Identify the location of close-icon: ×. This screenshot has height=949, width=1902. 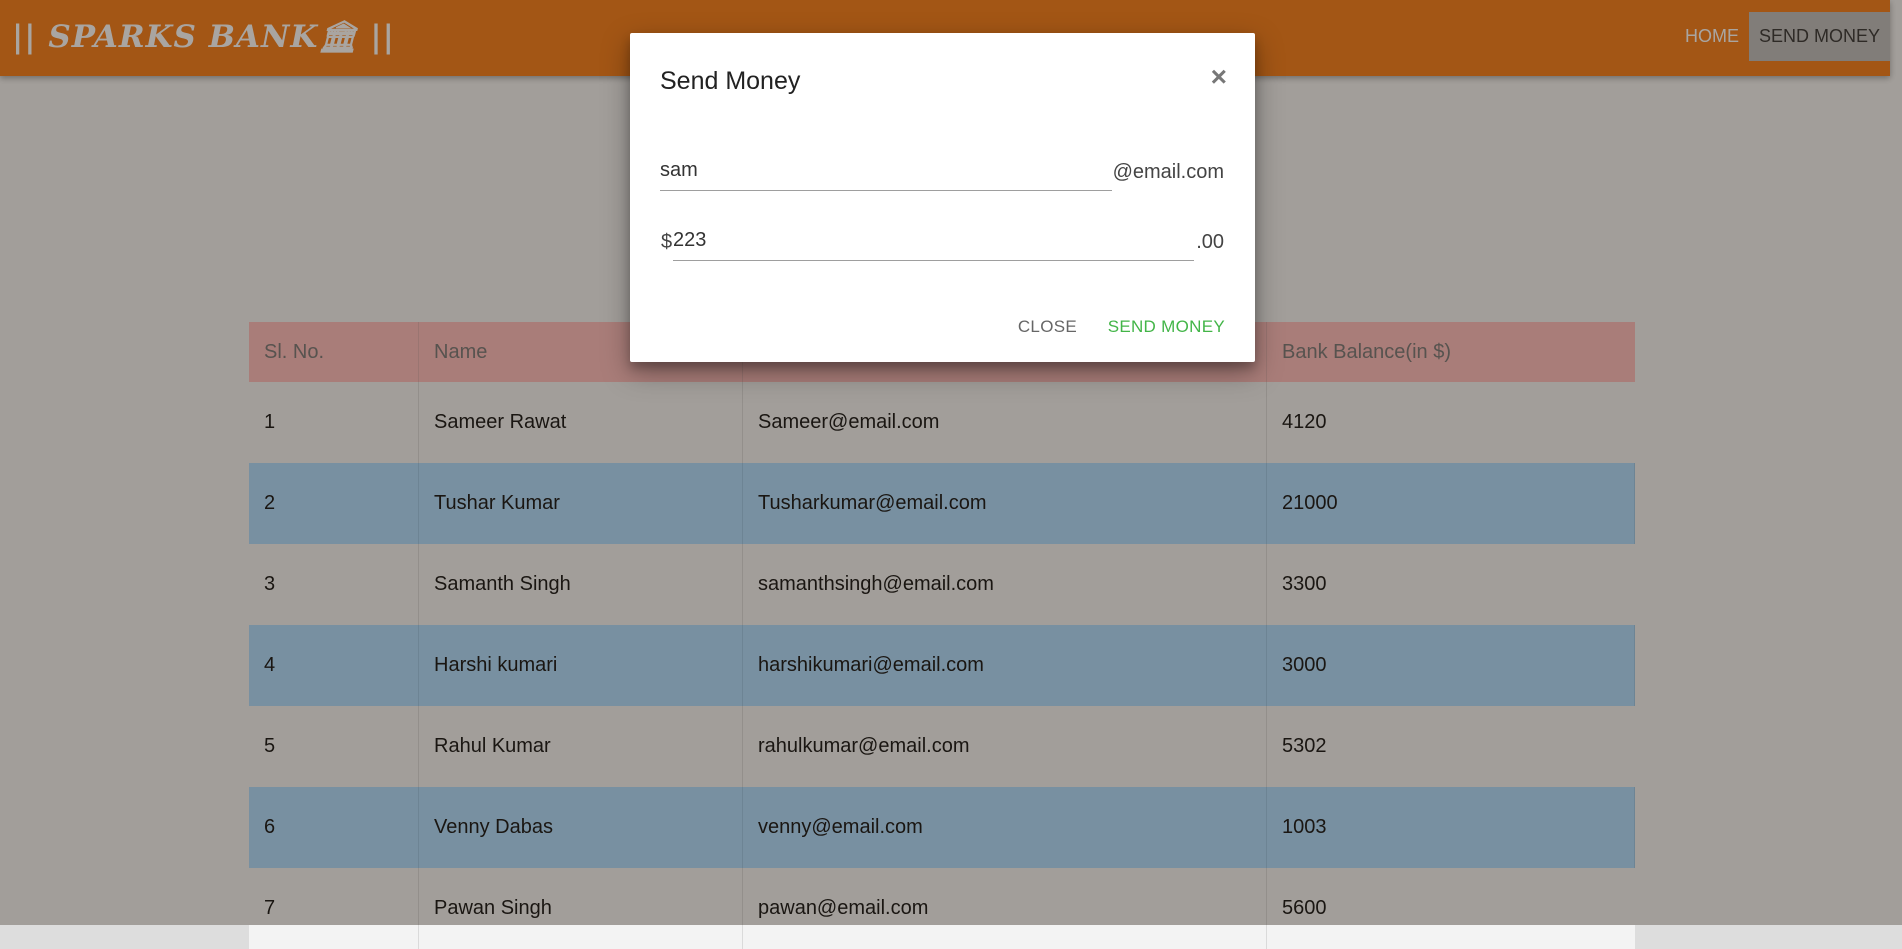
(1219, 77).